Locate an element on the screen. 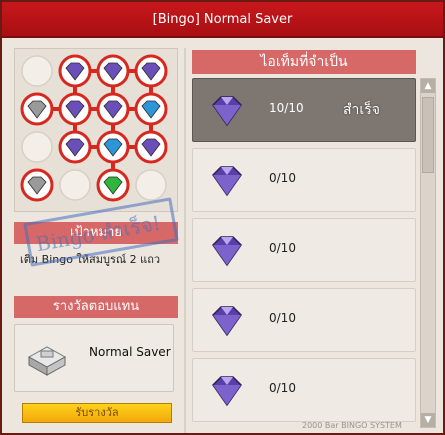  window-title: [Bingo] Normal Saver is located at coordinates (222, 19).